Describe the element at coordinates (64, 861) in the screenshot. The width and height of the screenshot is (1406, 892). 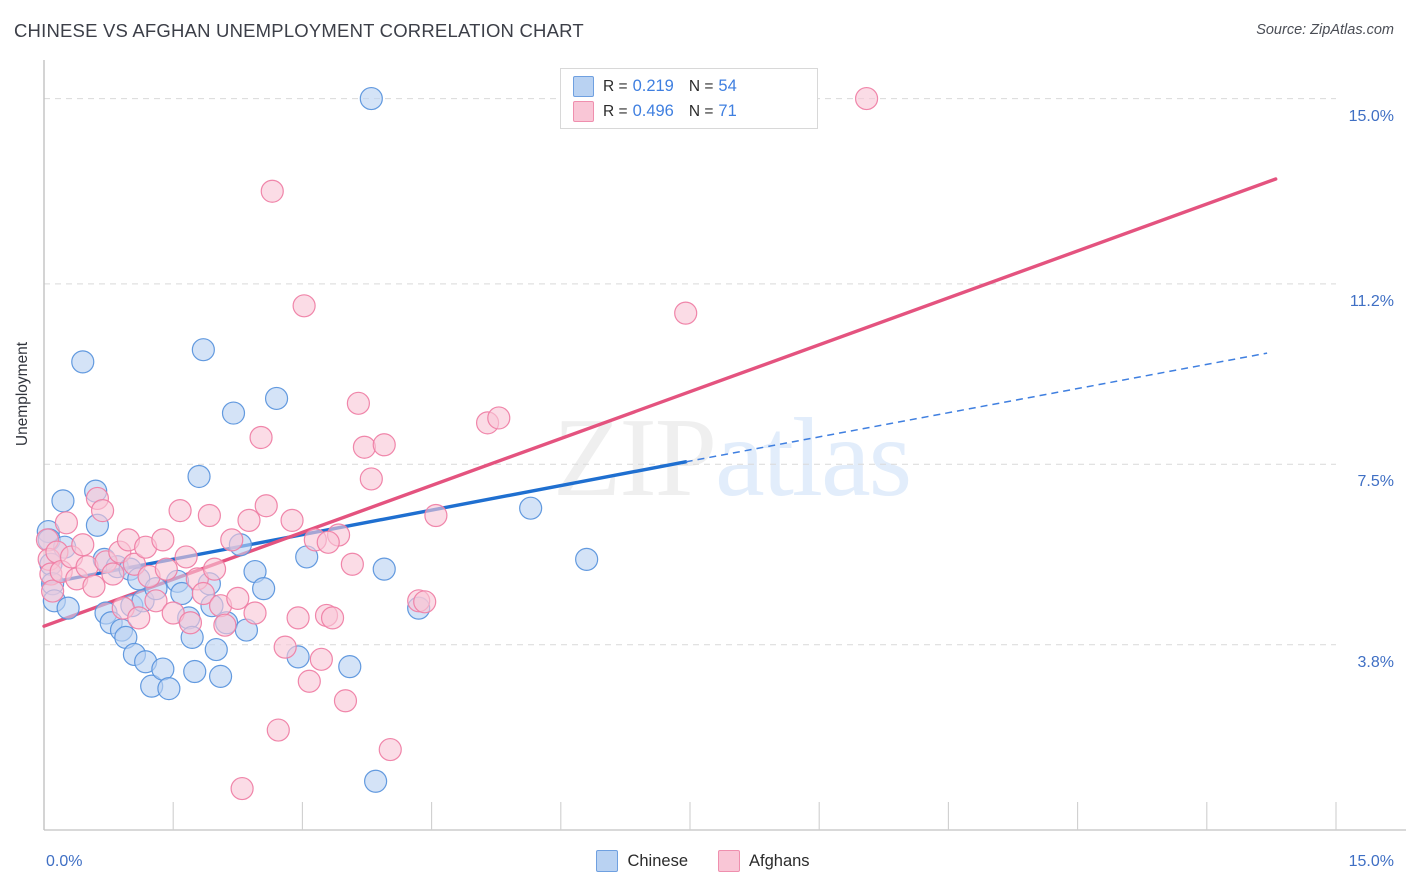
I see `x-axis-min-label: 0.0%` at that location.